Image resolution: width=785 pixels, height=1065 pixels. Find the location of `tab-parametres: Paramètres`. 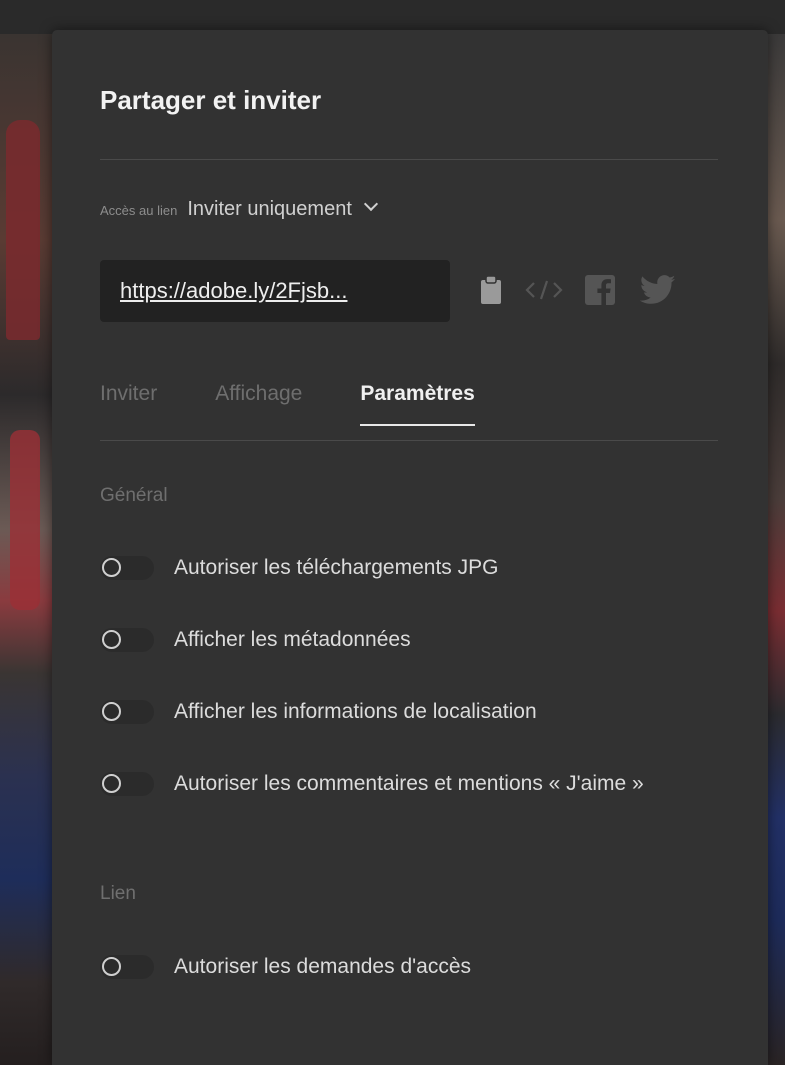

tab-parametres: Paramètres is located at coordinates (418, 404).